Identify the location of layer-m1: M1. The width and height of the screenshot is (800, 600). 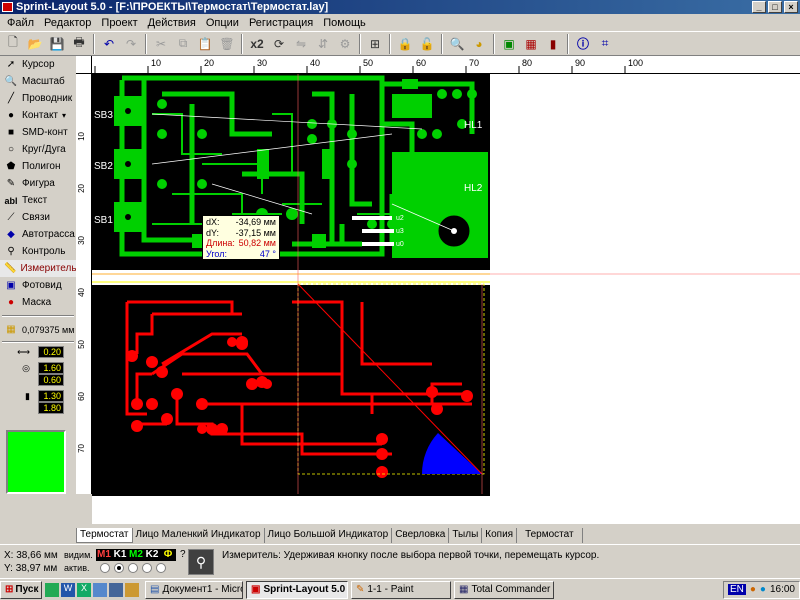
(104, 555).